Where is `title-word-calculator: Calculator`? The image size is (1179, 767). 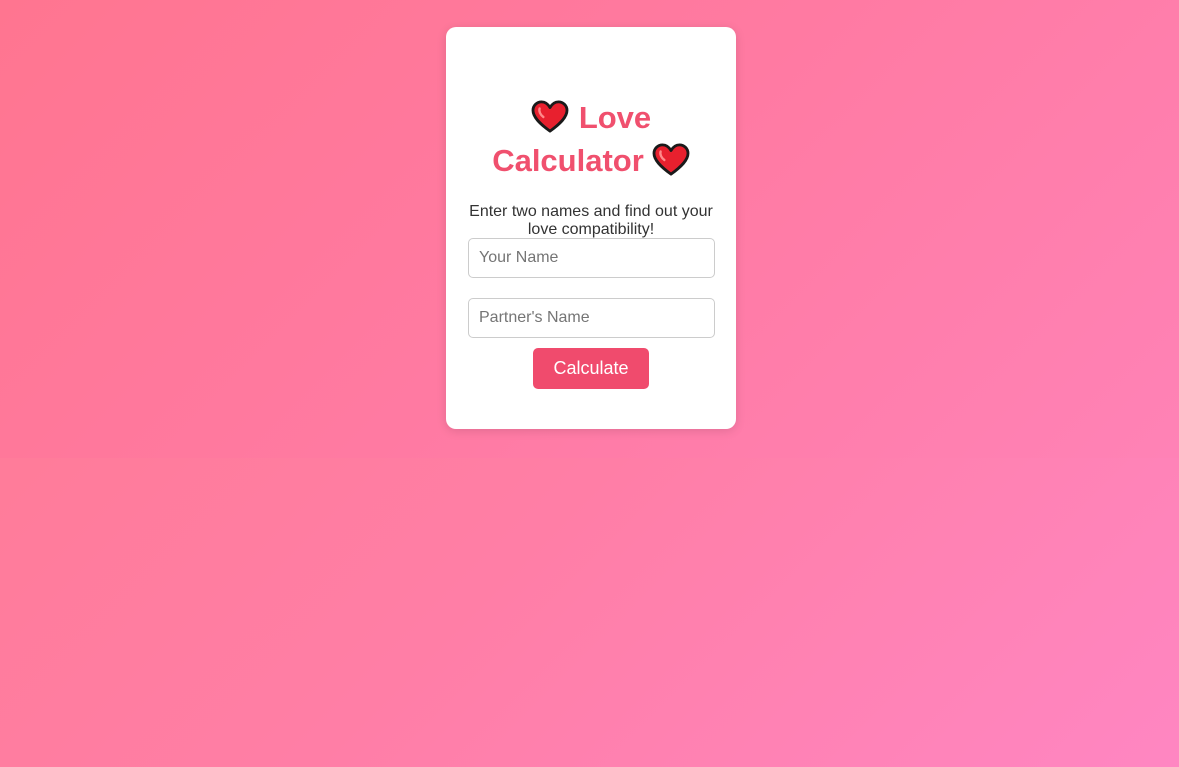 title-word-calculator: Calculator is located at coordinates (568, 160).